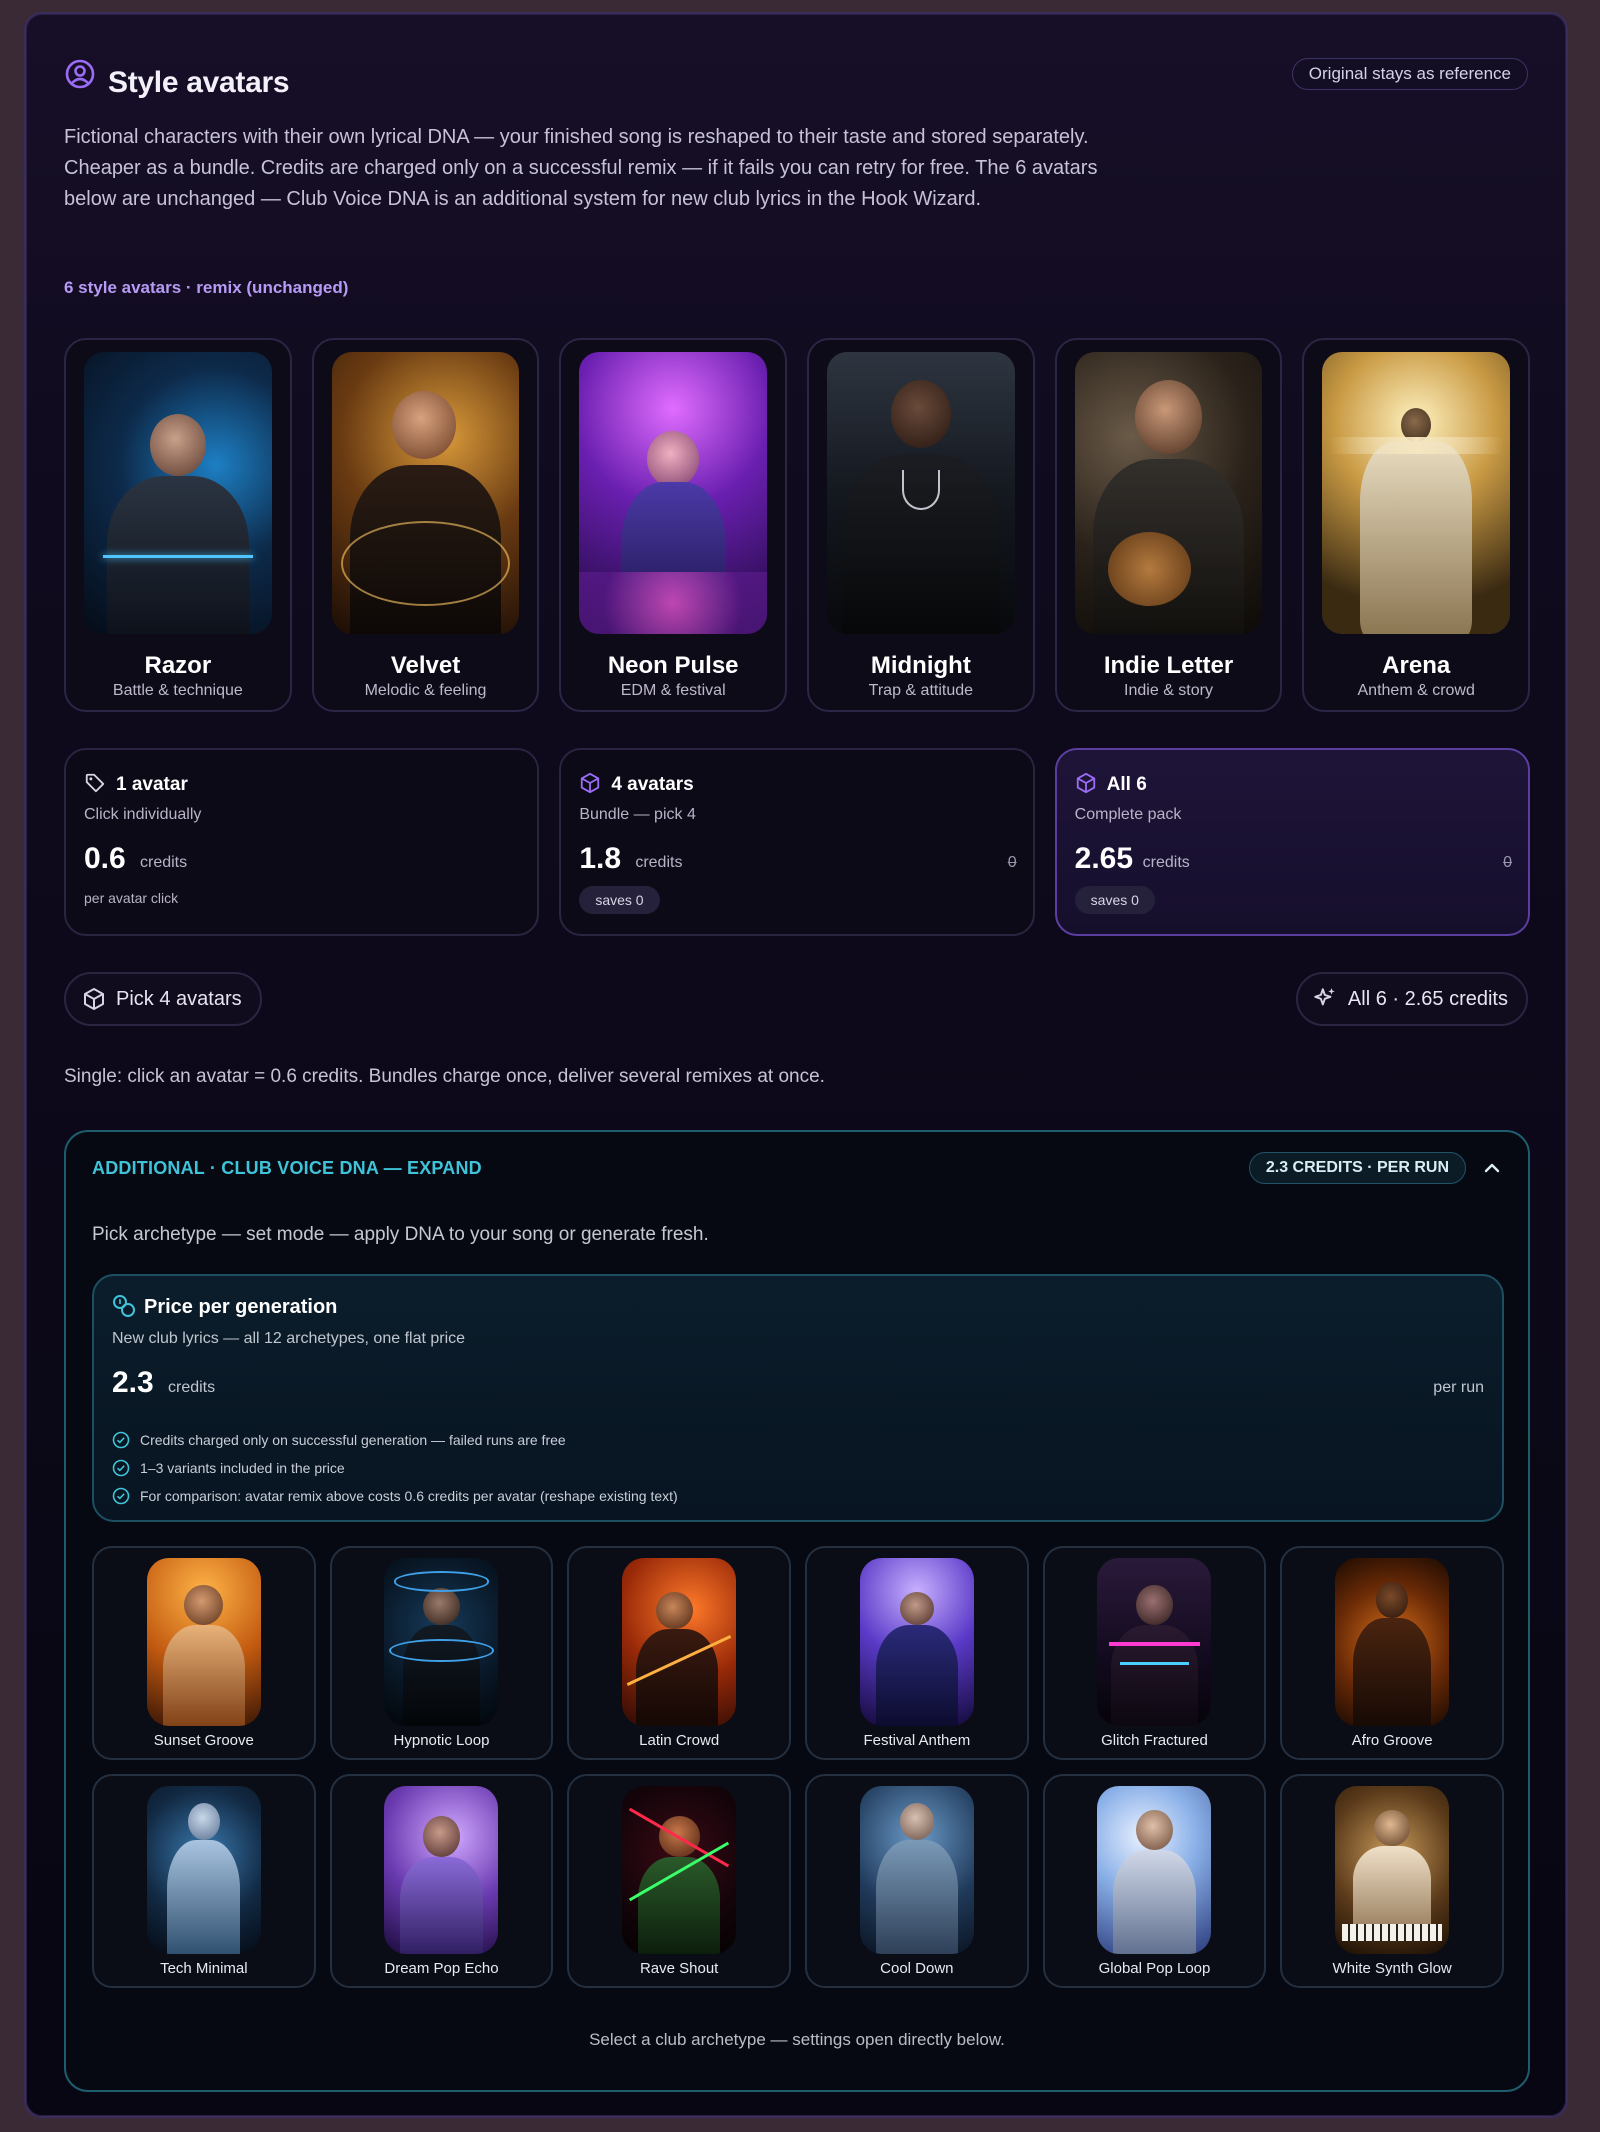 The image size is (1600, 2132). I want to click on tag-icon, so click(95, 783).